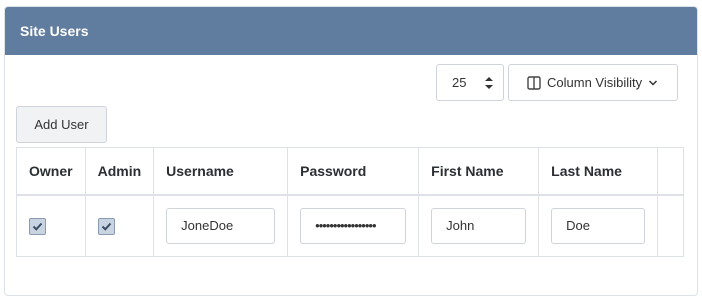 This screenshot has height=296, width=702. What do you see at coordinates (479, 171) in the screenshot?
I see `column-header-first-name: First Name` at bounding box center [479, 171].